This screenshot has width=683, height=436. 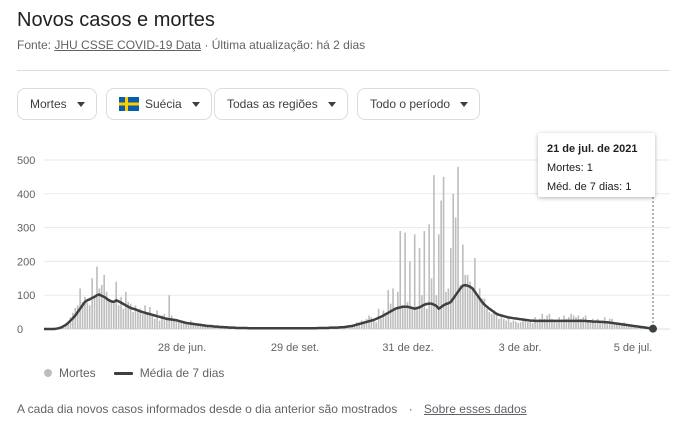 I want to click on tooltip-average: Méd. de 7 dias: 1, so click(x=589, y=187).